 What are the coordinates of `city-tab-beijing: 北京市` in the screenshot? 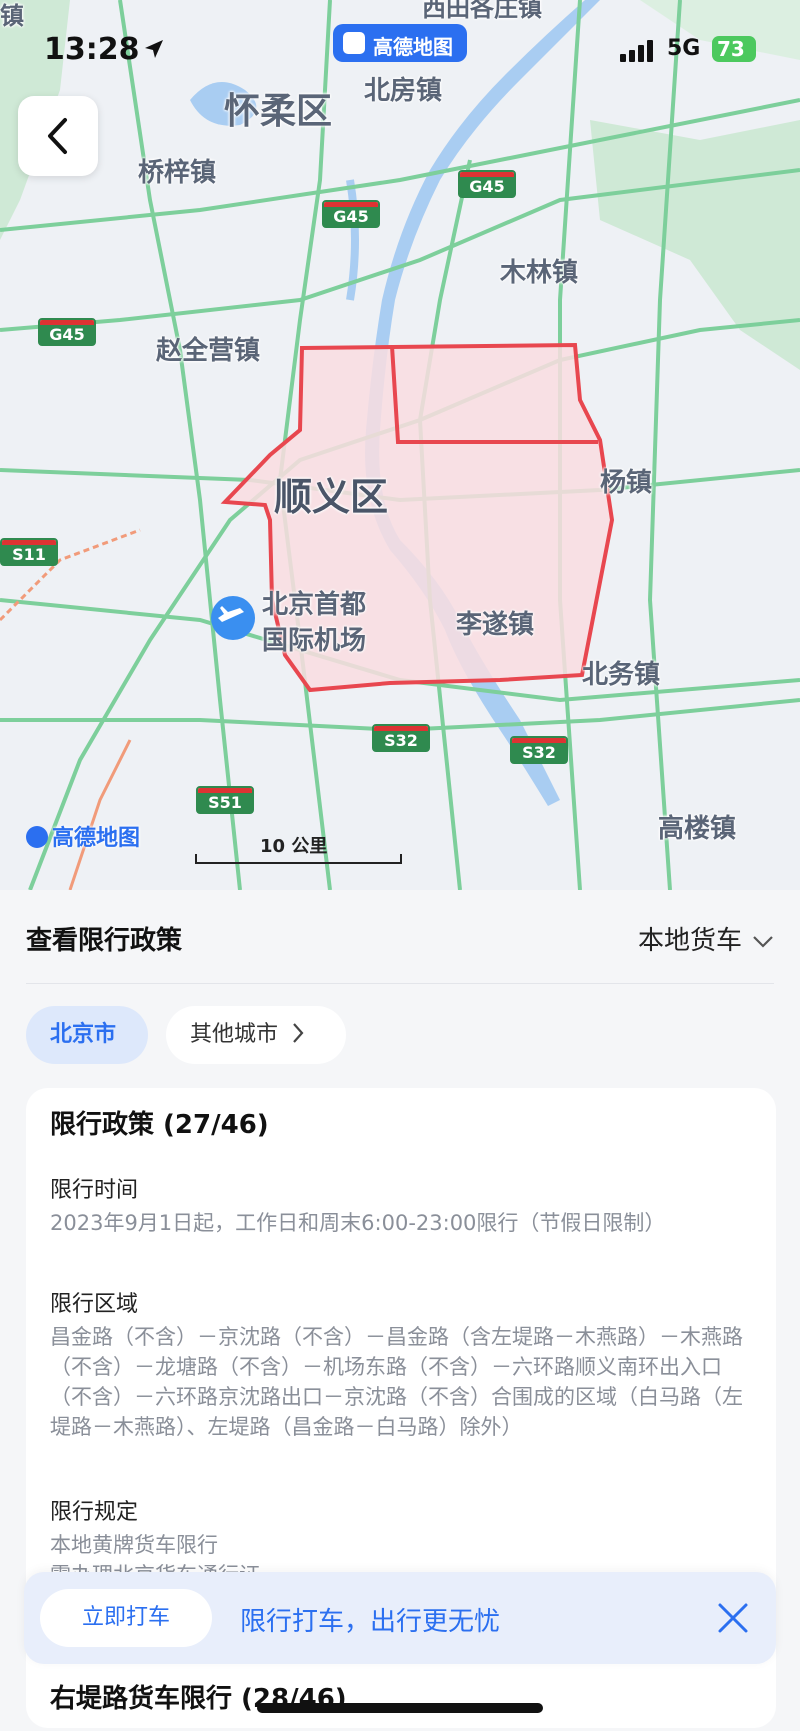 It's located at (87, 1035).